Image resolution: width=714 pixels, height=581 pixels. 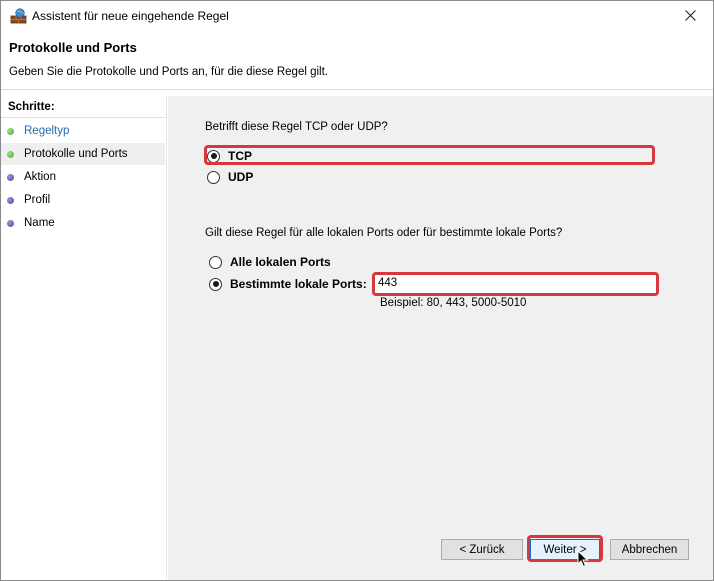 What do you see at coordinates (83, 200) in the screenshot?
I see `sidebar-item-profil: Profil` at bounding box center [83, 200].